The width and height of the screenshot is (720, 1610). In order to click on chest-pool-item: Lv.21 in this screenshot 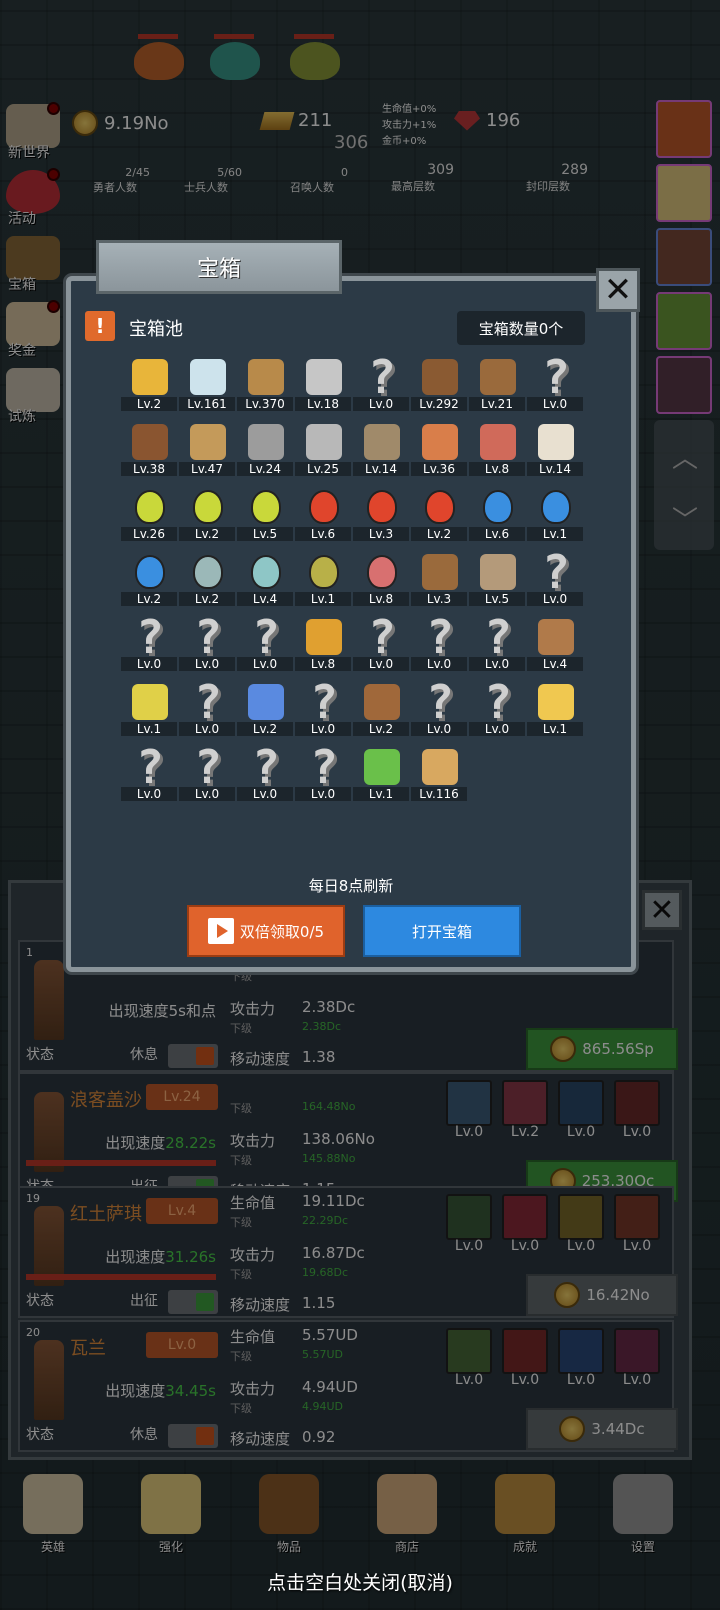, I will do `click(498, 383)`.